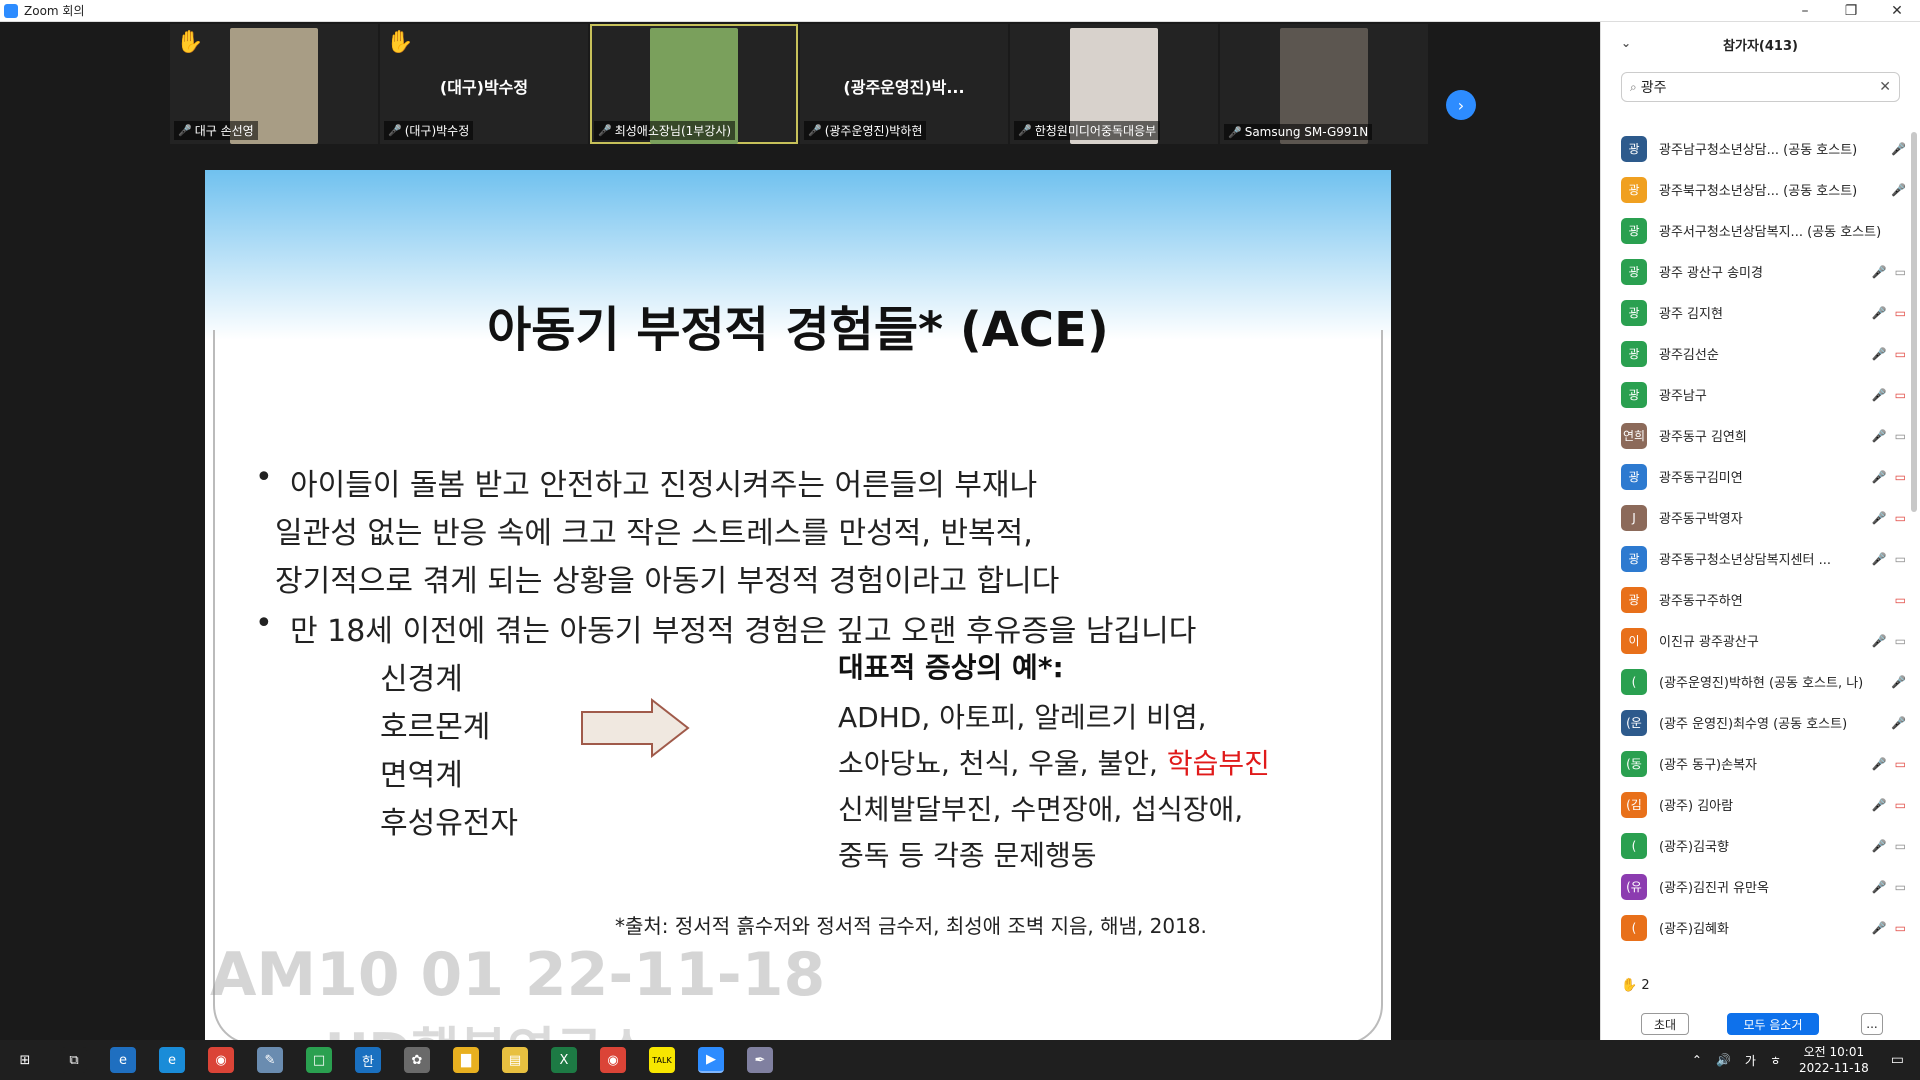 The width and height of the screenshot is (1920, 1080). Describe the element at coordinates (694, 84) in the screenshot. I see `video-tile: 🎤 최성애소장님(1부강사)` at that location.